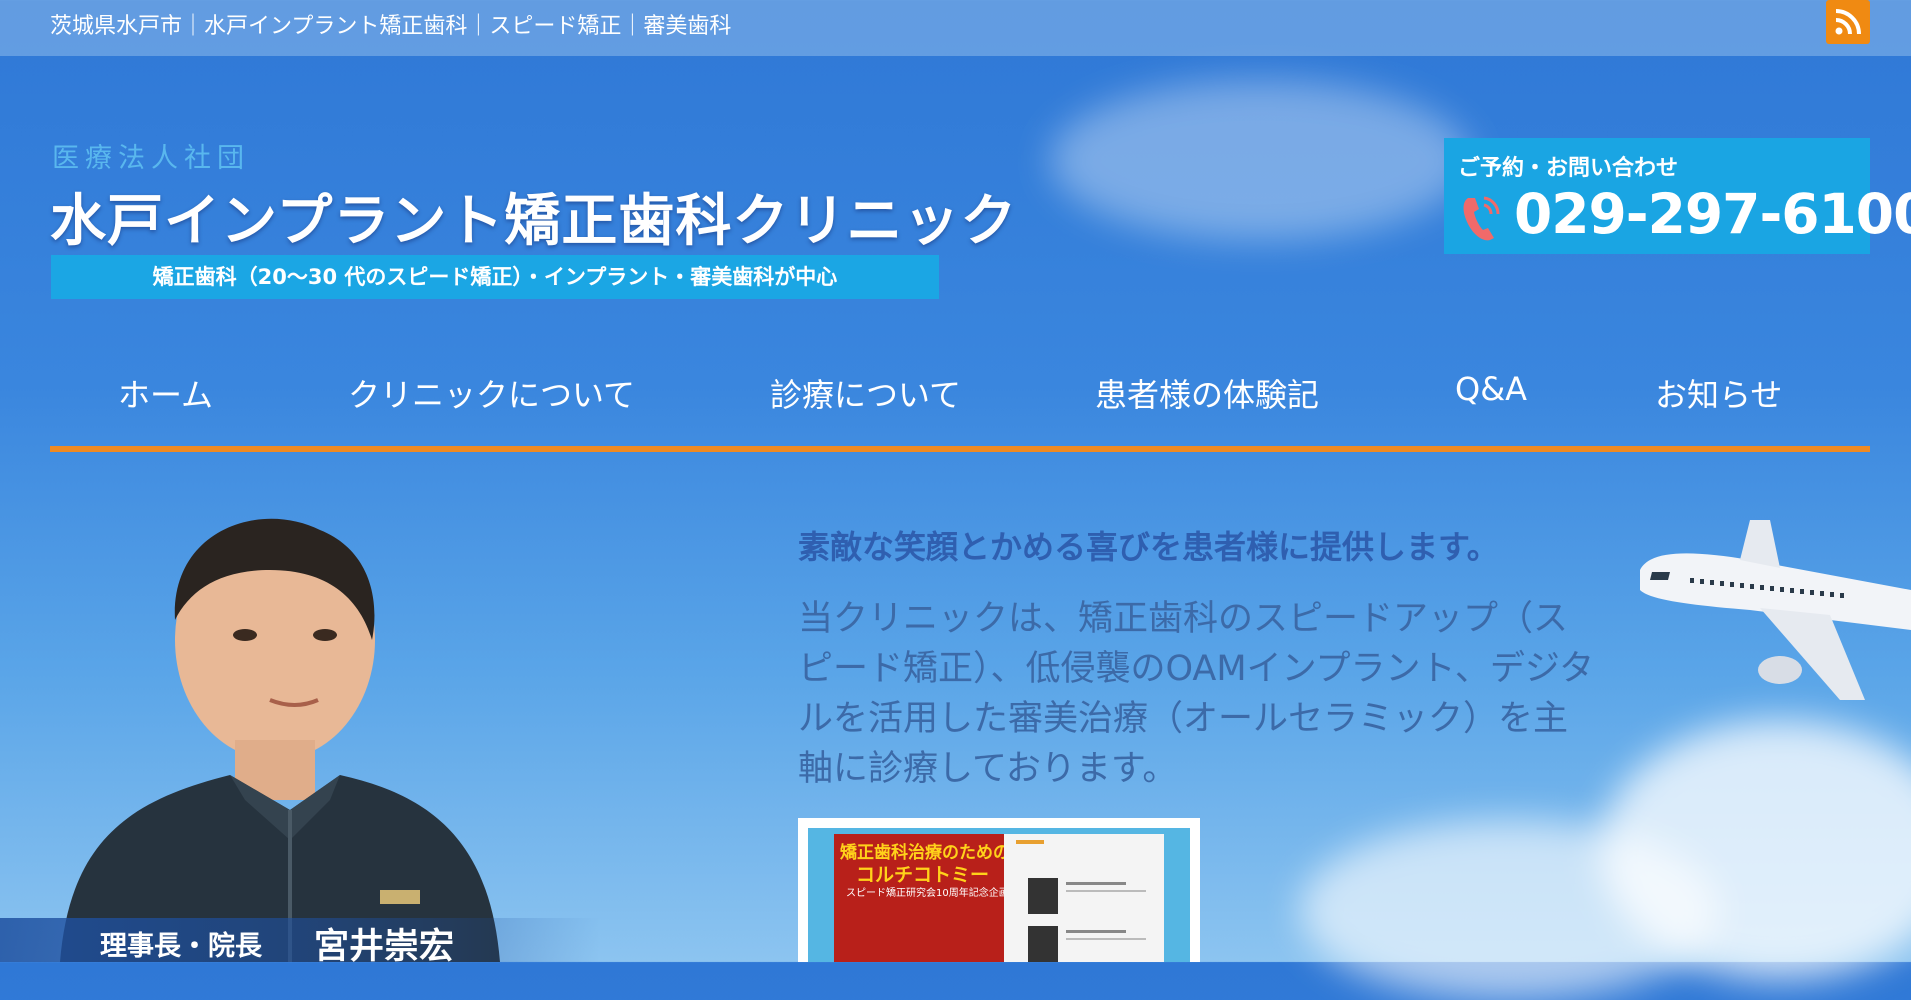 The width and height of the screenshot is (1911, 1000). I want to click on org-label: 医療法人社団, so click(151, 158).